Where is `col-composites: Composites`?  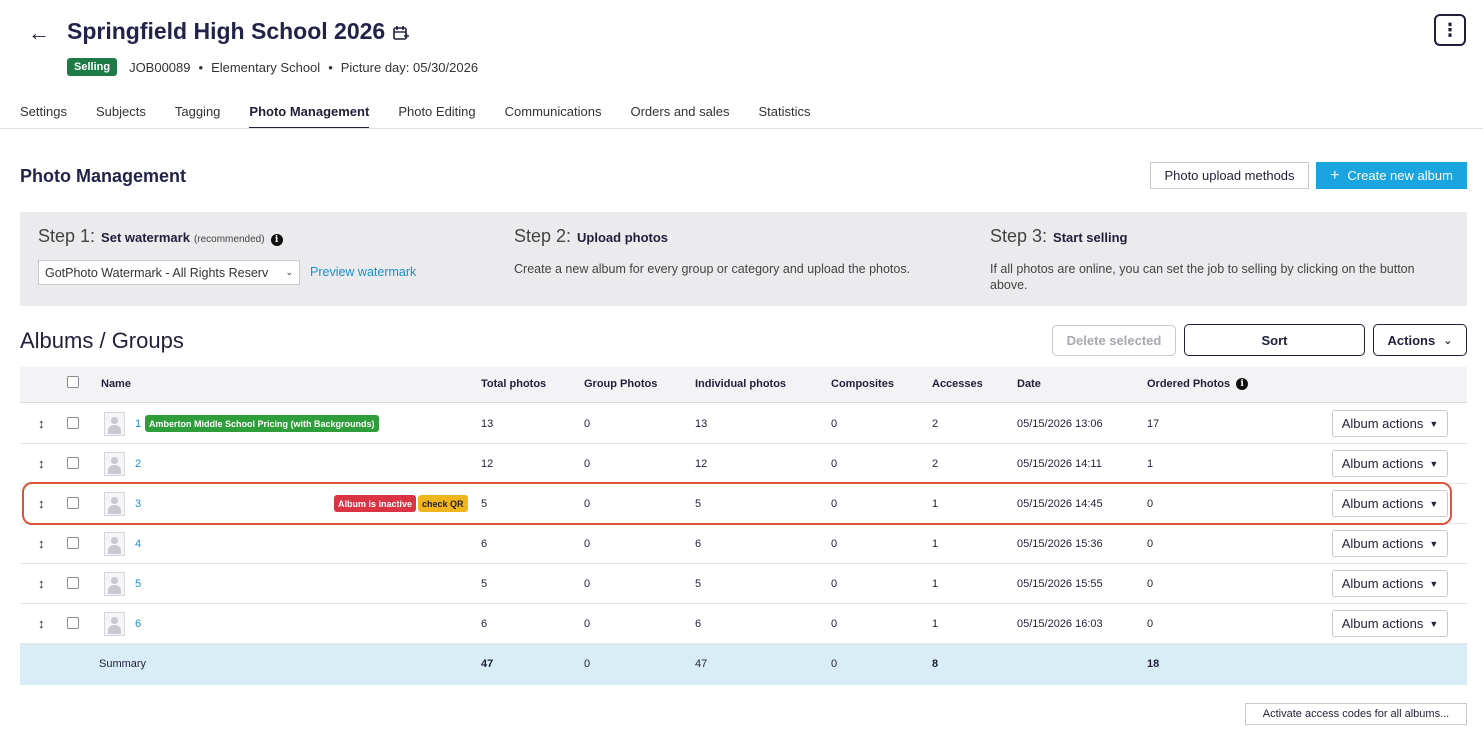
col-composites: Composites is located at coordinates (862, 384).